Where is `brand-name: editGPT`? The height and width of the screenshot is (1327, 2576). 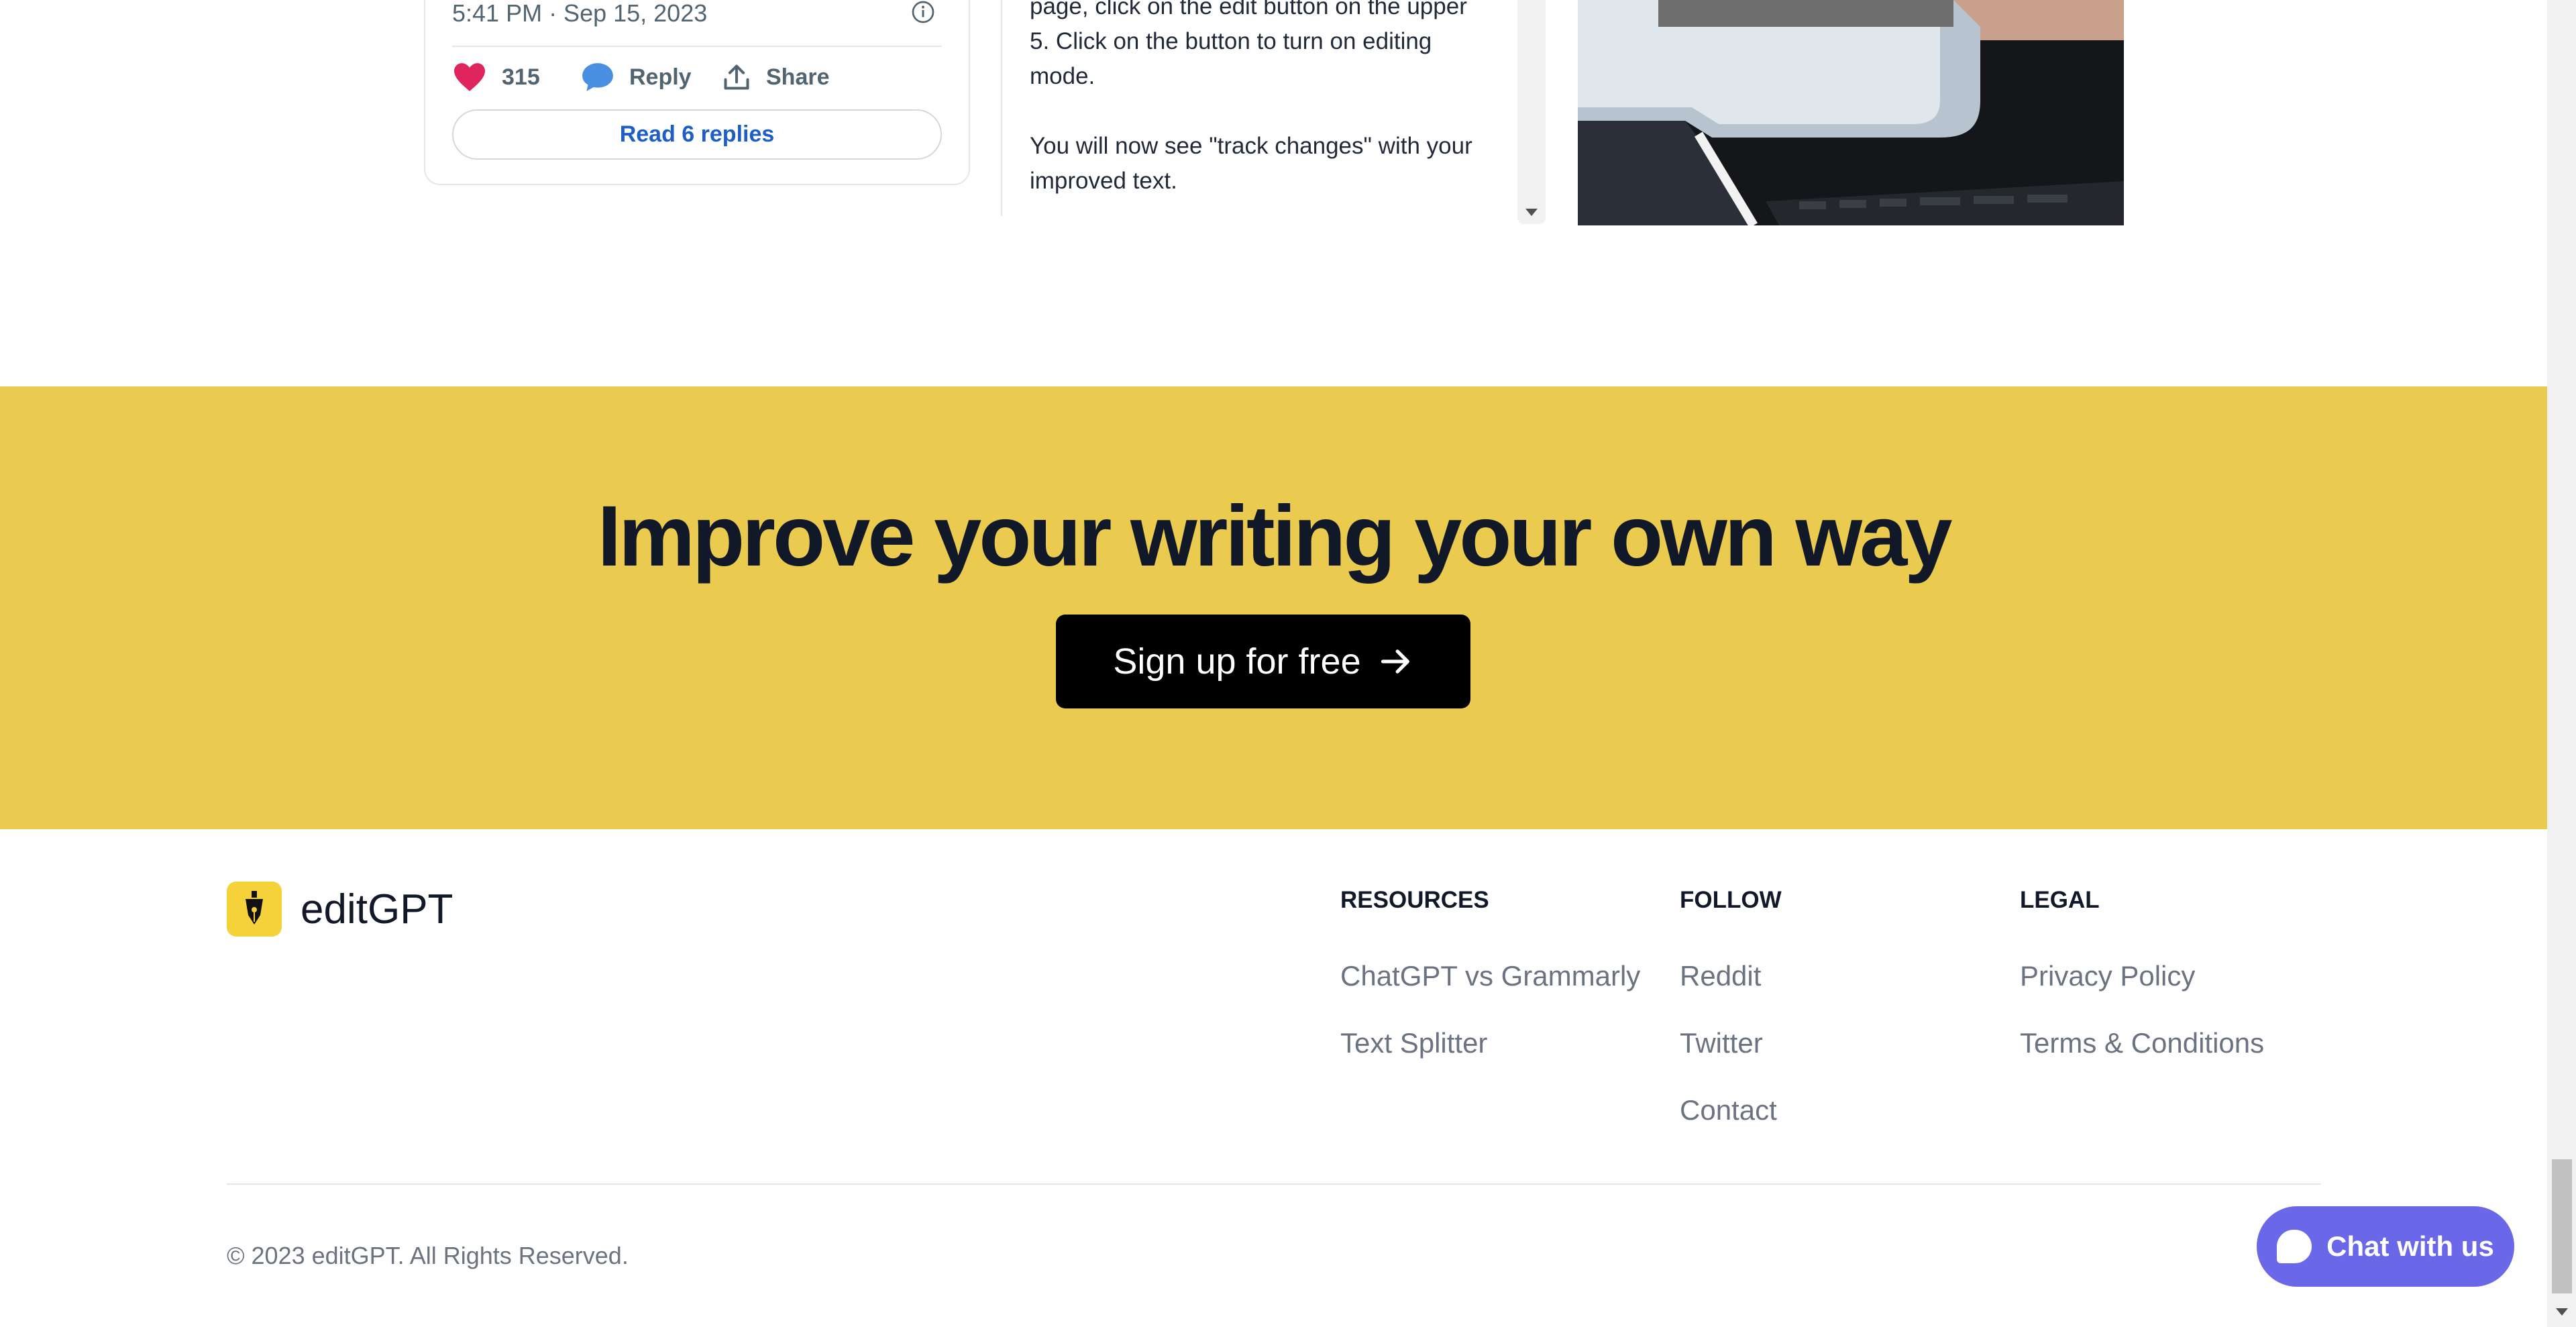 brand-name: editGPT is located at coordinates (377, 910).